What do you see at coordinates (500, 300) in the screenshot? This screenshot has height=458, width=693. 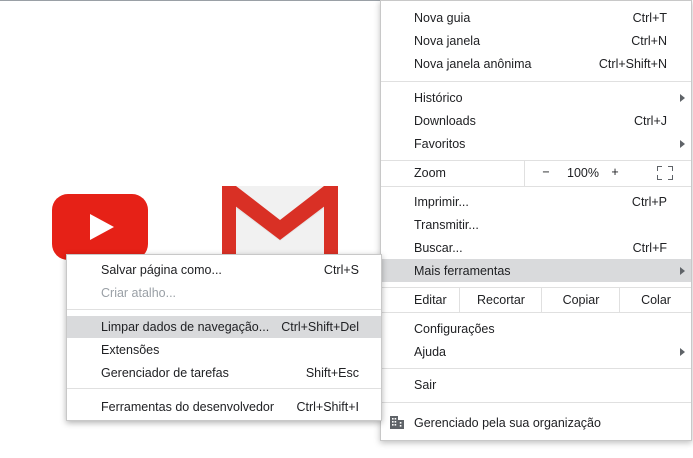 I see `cut-button: Recortar` at bounding box center [500, 300].